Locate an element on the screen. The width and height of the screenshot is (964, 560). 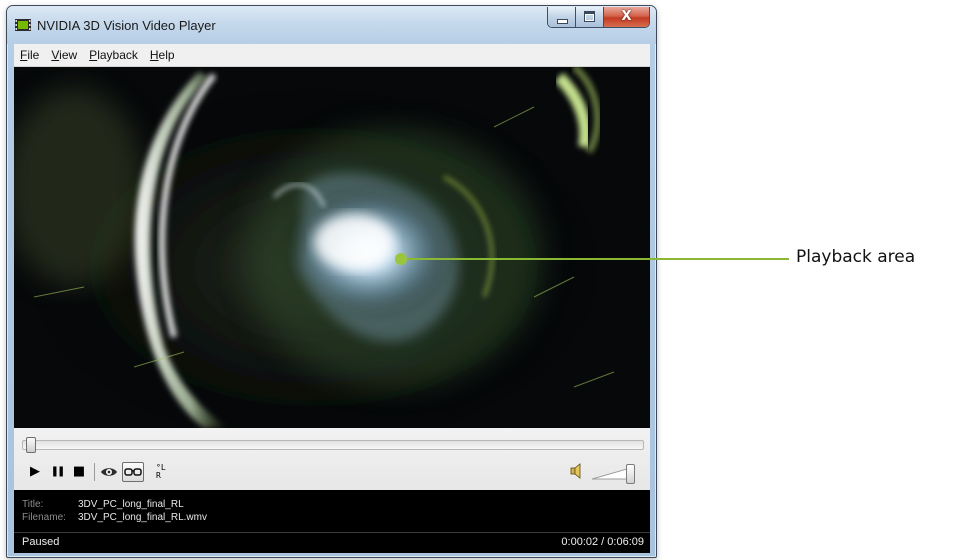
maximize-button is located at coordinates (590, 17).